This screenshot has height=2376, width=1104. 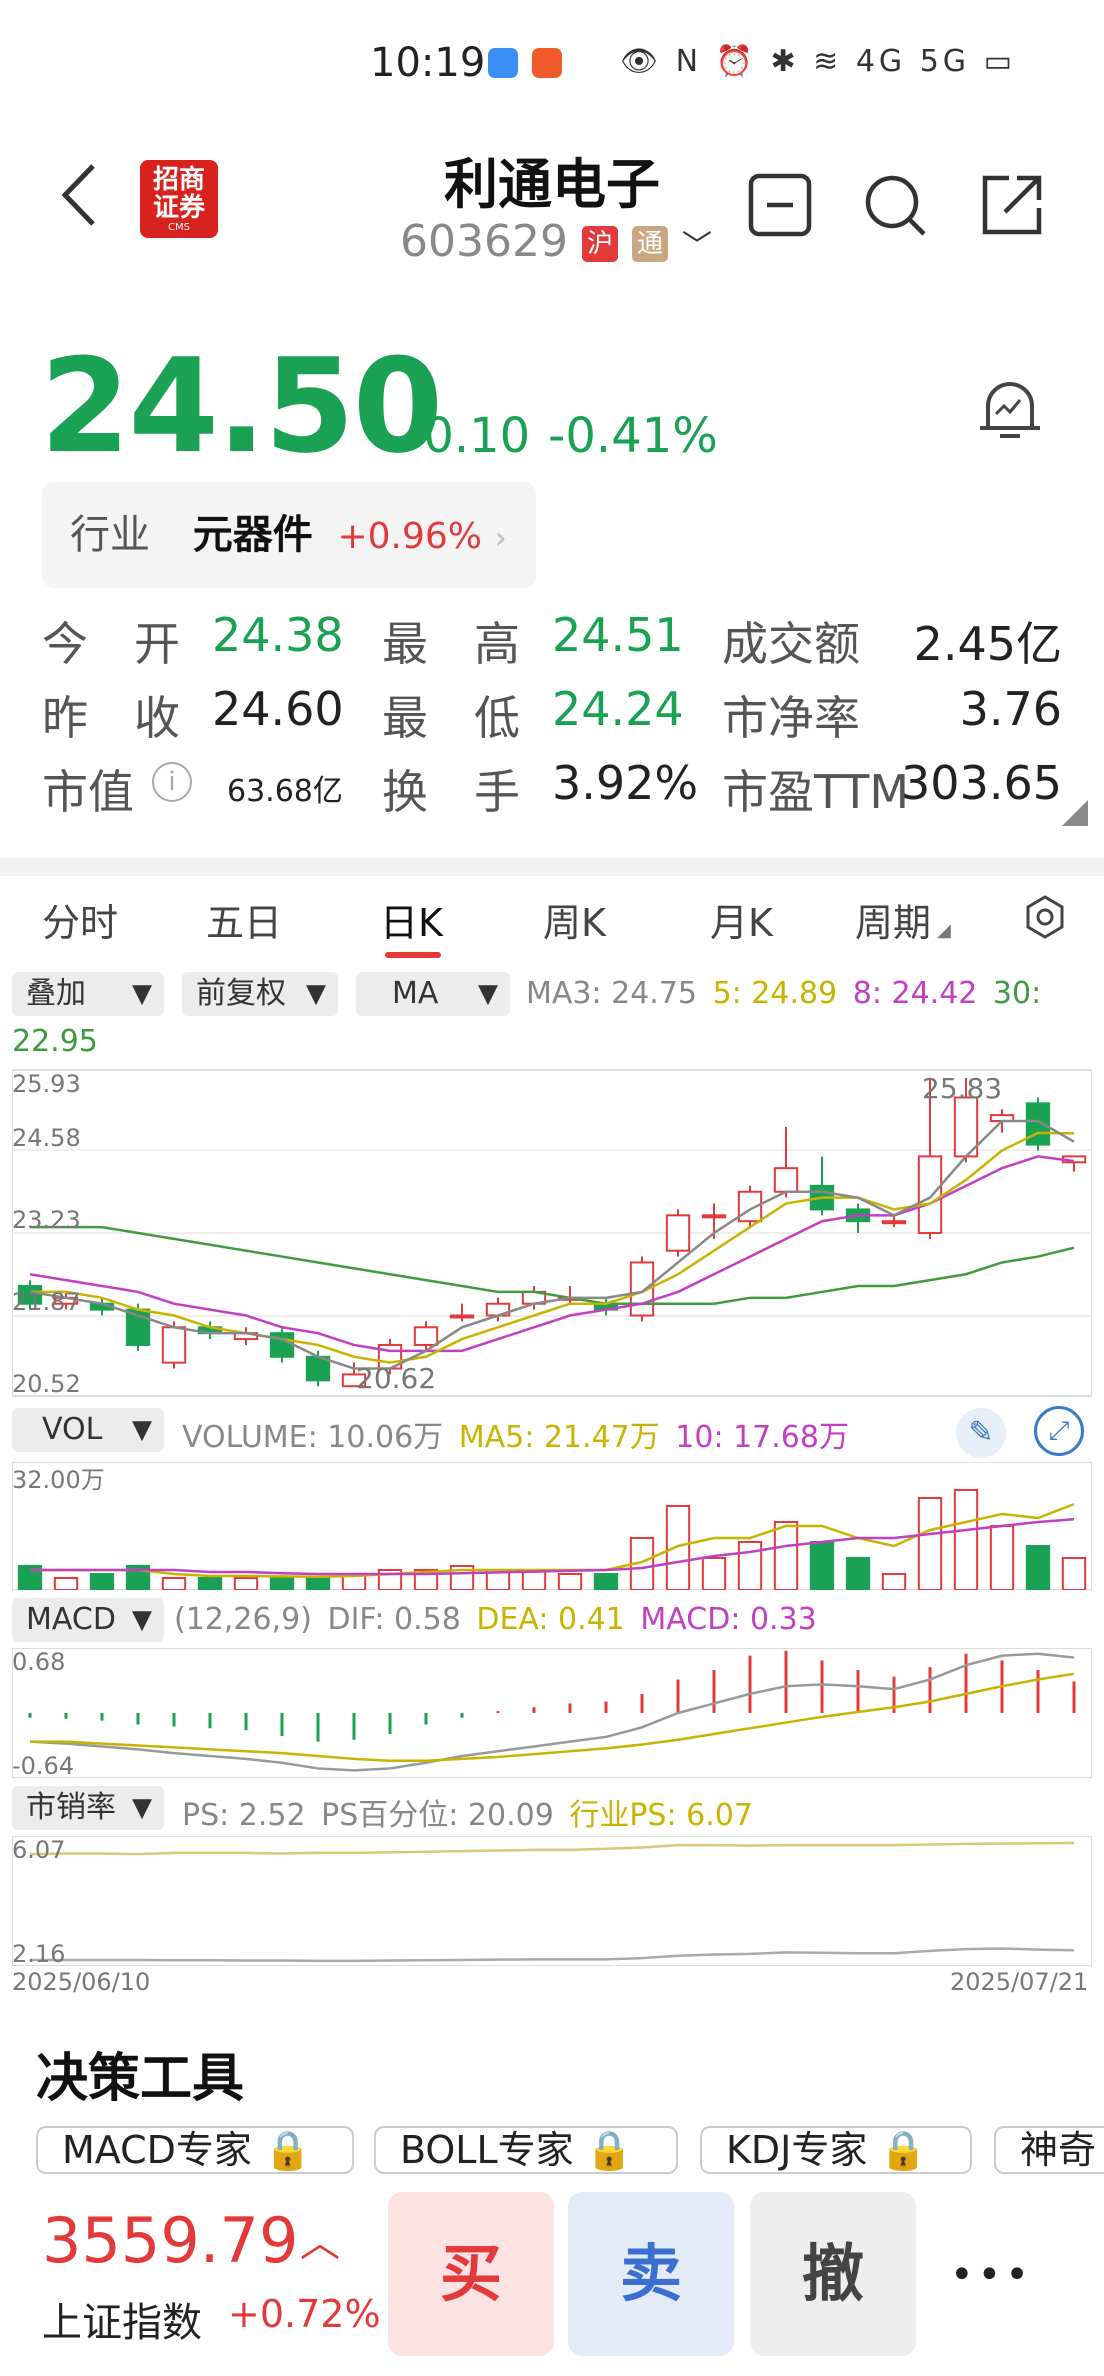 I want to click on chevron-right-icon: ›, so click(x=500, y=538).